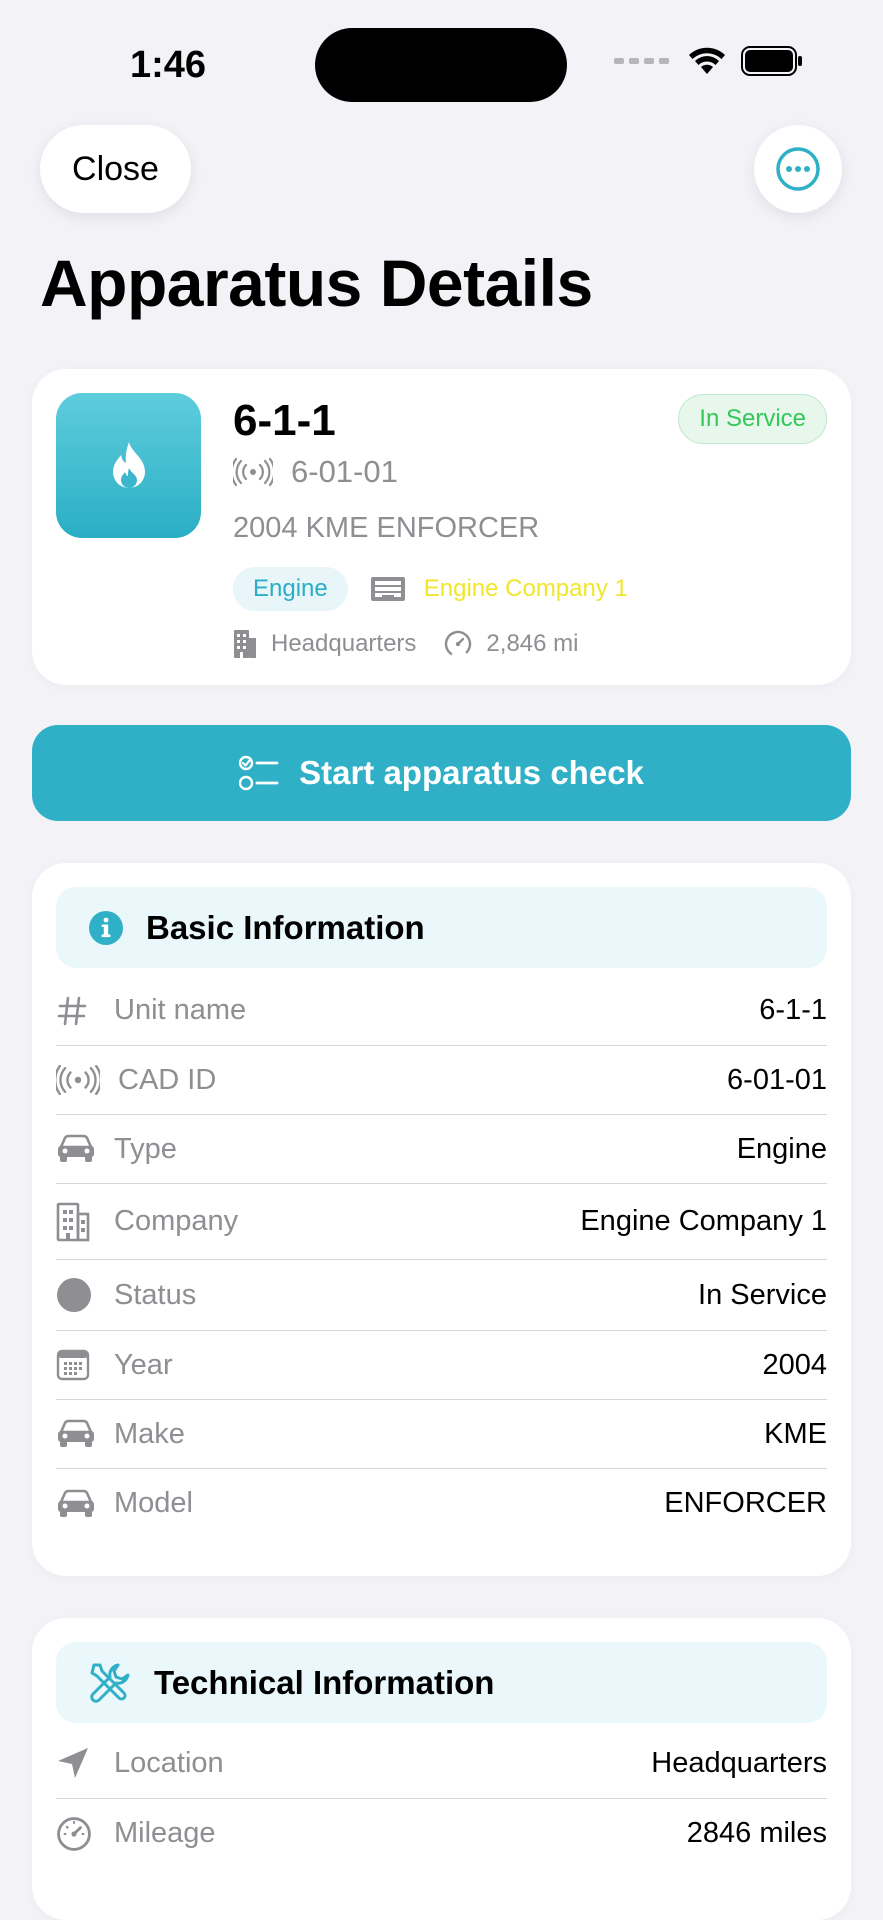 This screenshot has width=883, height=1920. What do you see at coordinates (471, 772) in the screenshot?
I see `start-apparatus-check-label: Start apparatus check` at bounding box center [471, 772].